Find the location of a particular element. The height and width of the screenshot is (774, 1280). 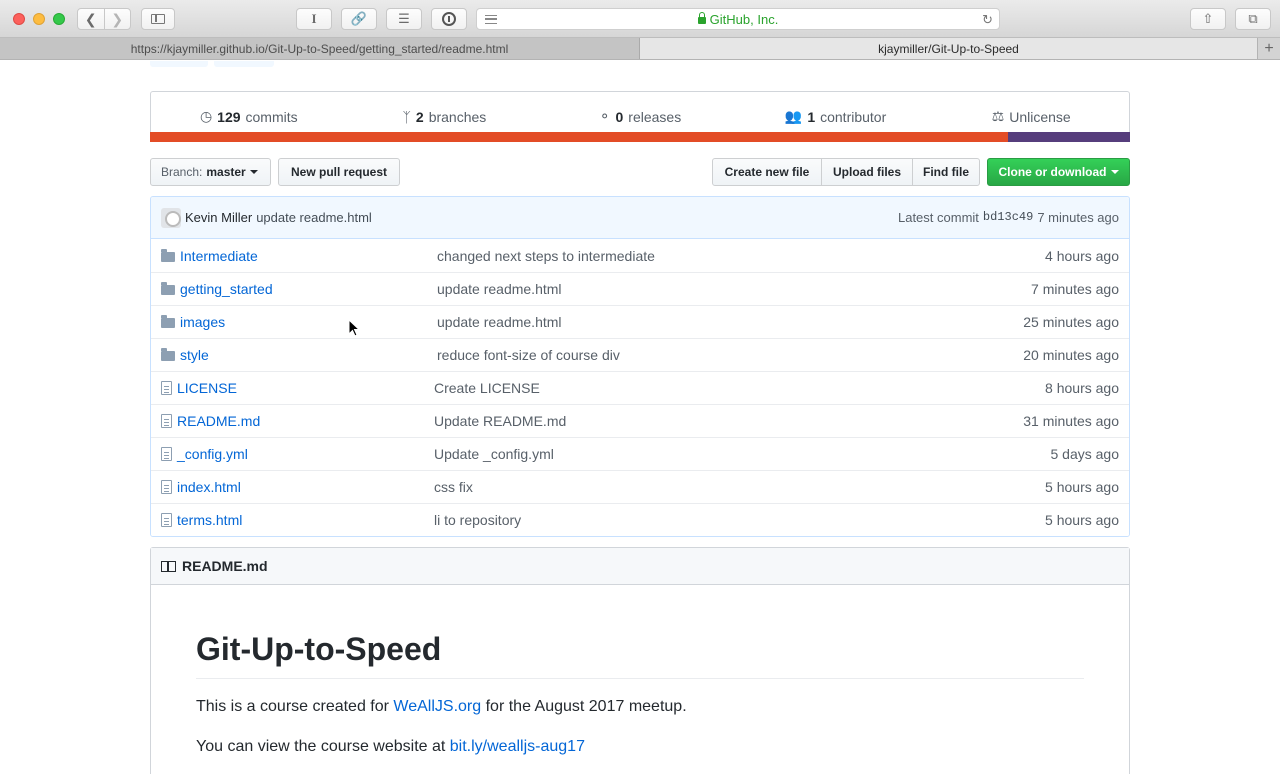

readme-filename: README.md is located at coordinates (225, 566).